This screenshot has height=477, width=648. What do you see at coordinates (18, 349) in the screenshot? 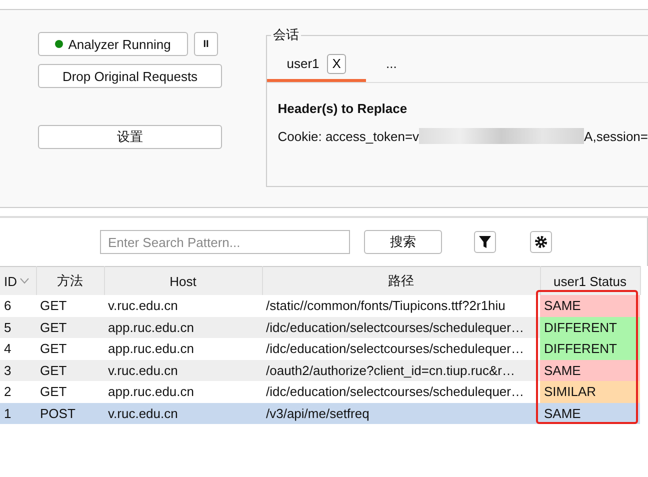
I see `table-cell: 4` at bounding box center [18, 349].